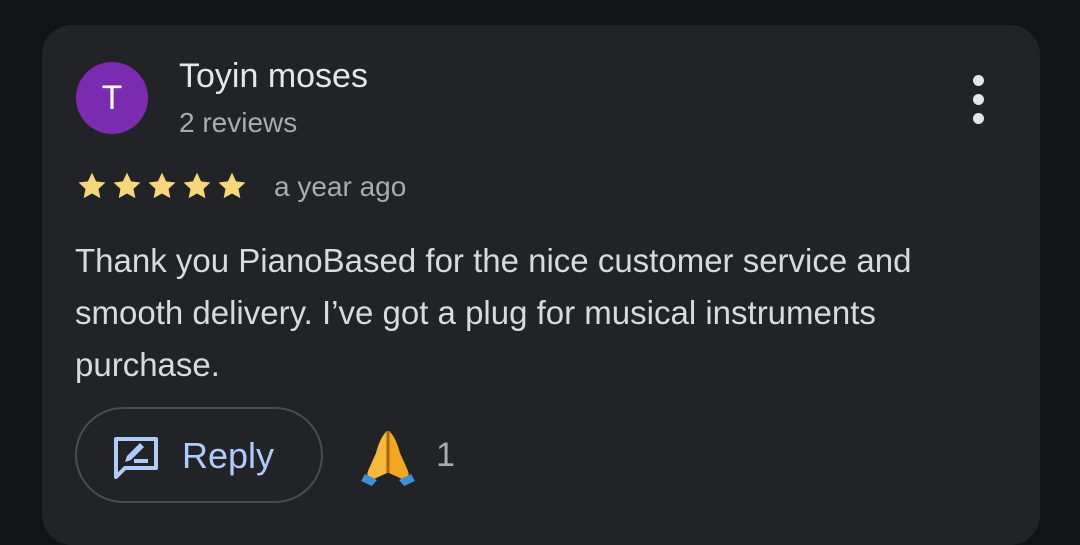  I want to click on star-rating, so click(162, 186).